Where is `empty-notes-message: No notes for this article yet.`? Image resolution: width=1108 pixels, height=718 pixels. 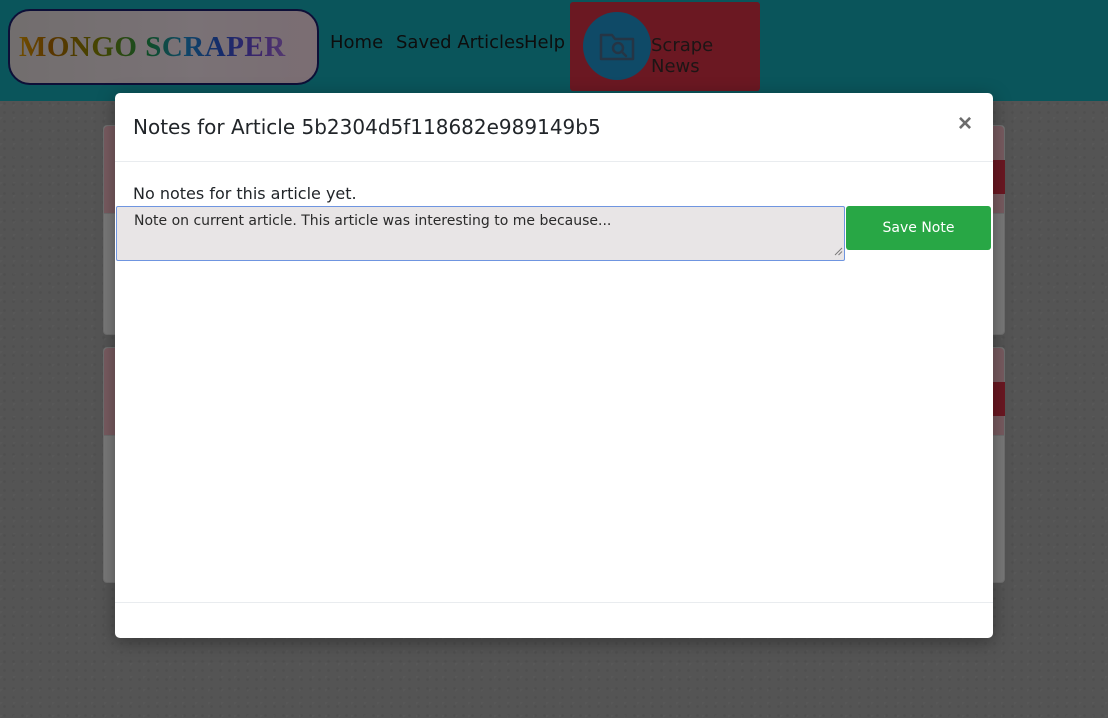 empty-notes-message: No notes for this article yet. is located at coordinates (245, 193).